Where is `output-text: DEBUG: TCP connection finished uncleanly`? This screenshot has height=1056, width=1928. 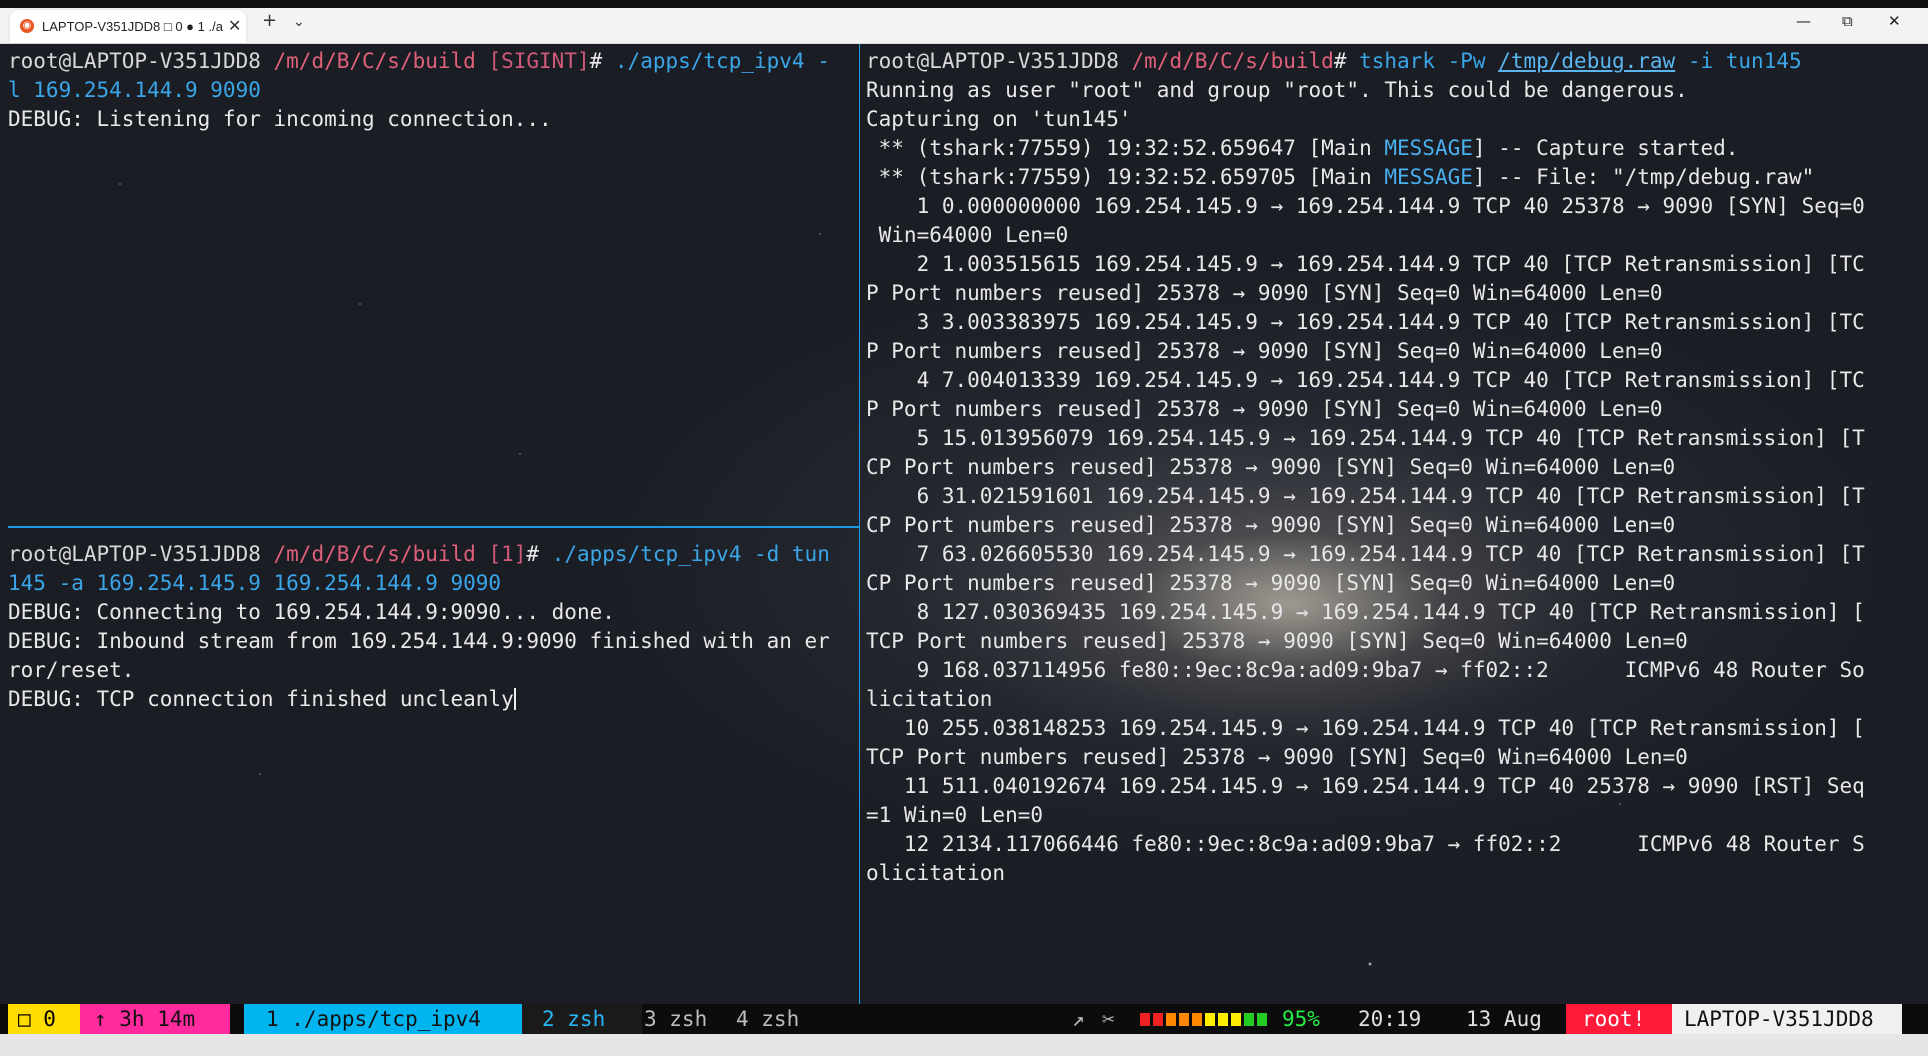
output-text: DEBUG: TCP connection finished uncleanly is located at coordinates (261, 699).